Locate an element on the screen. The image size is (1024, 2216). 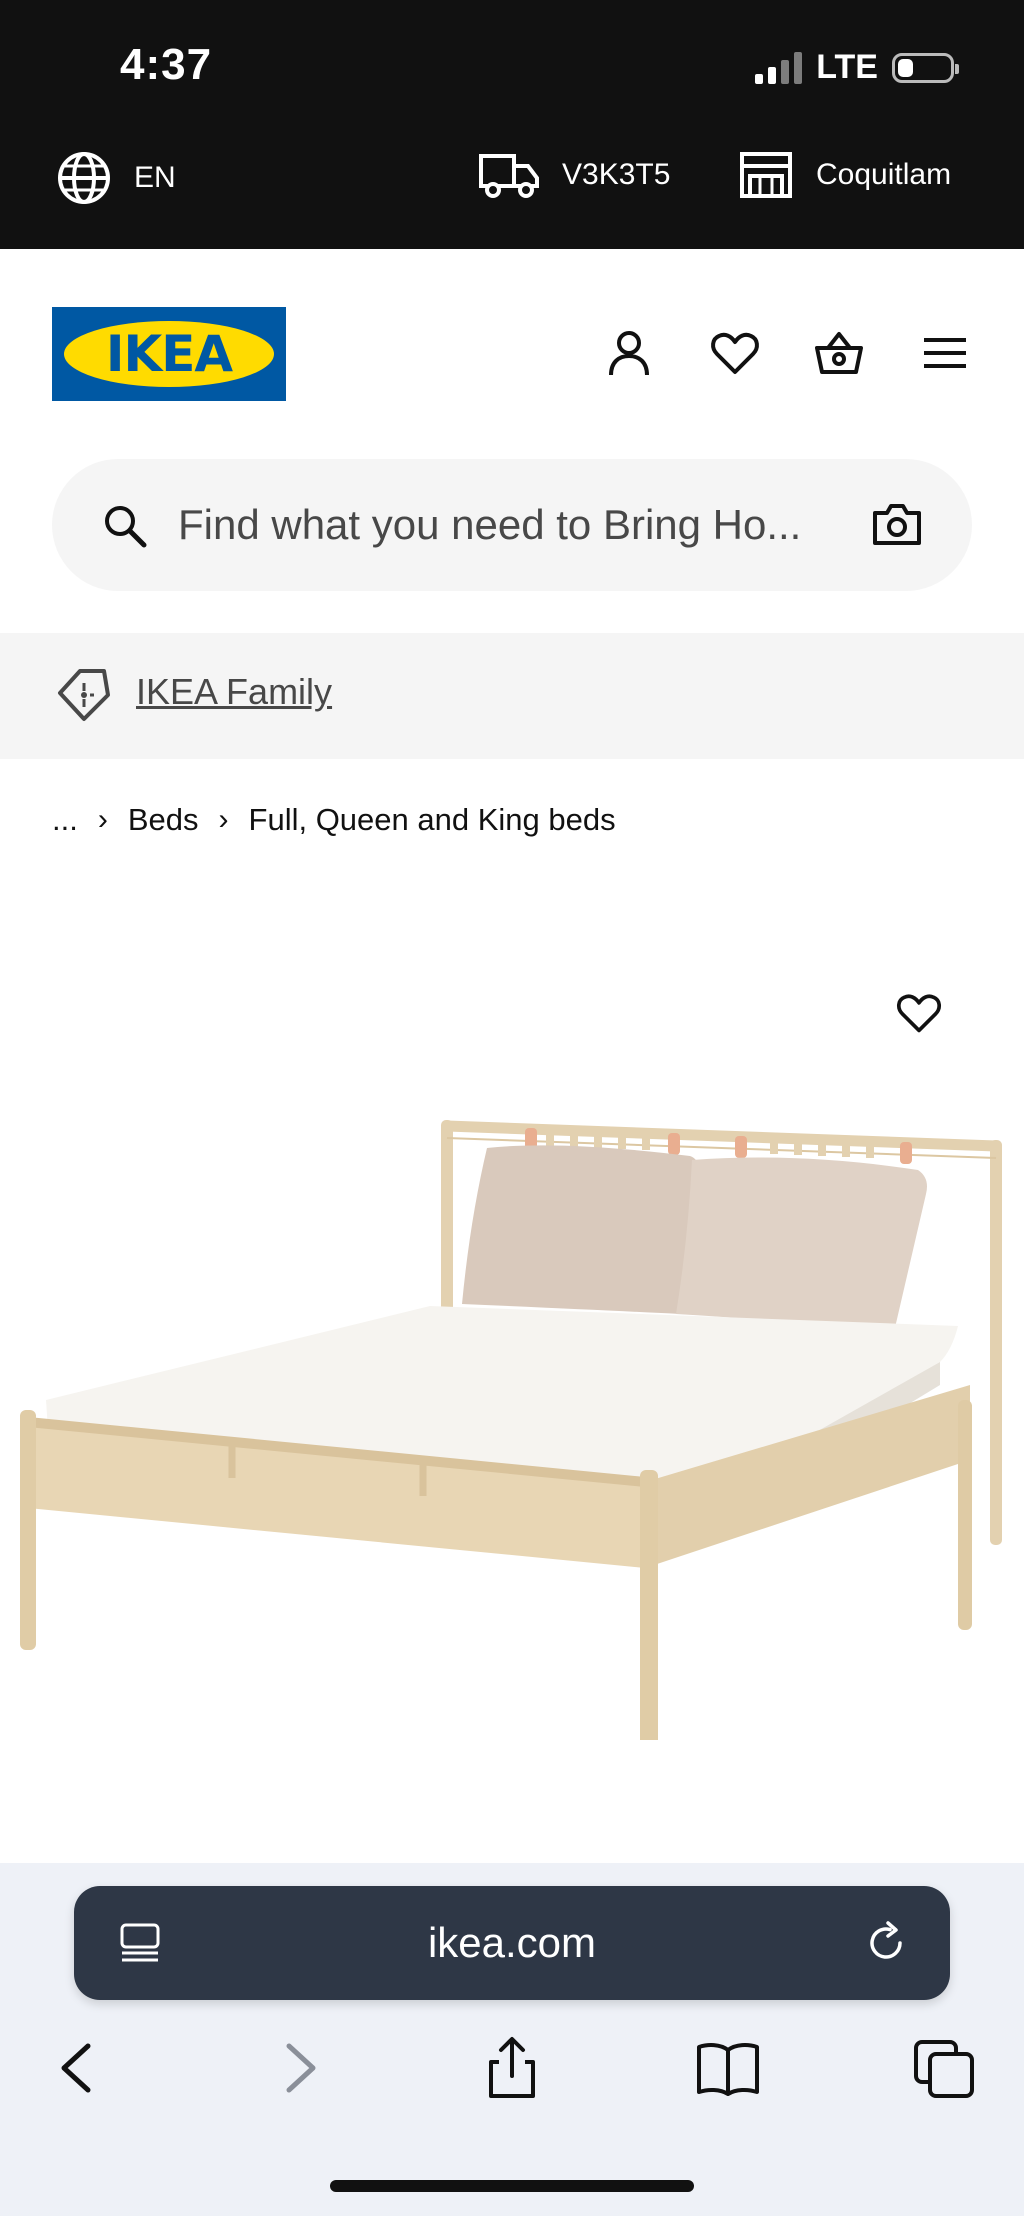
breadcrumb-beds: Beds is located at coordinates (163, 820).